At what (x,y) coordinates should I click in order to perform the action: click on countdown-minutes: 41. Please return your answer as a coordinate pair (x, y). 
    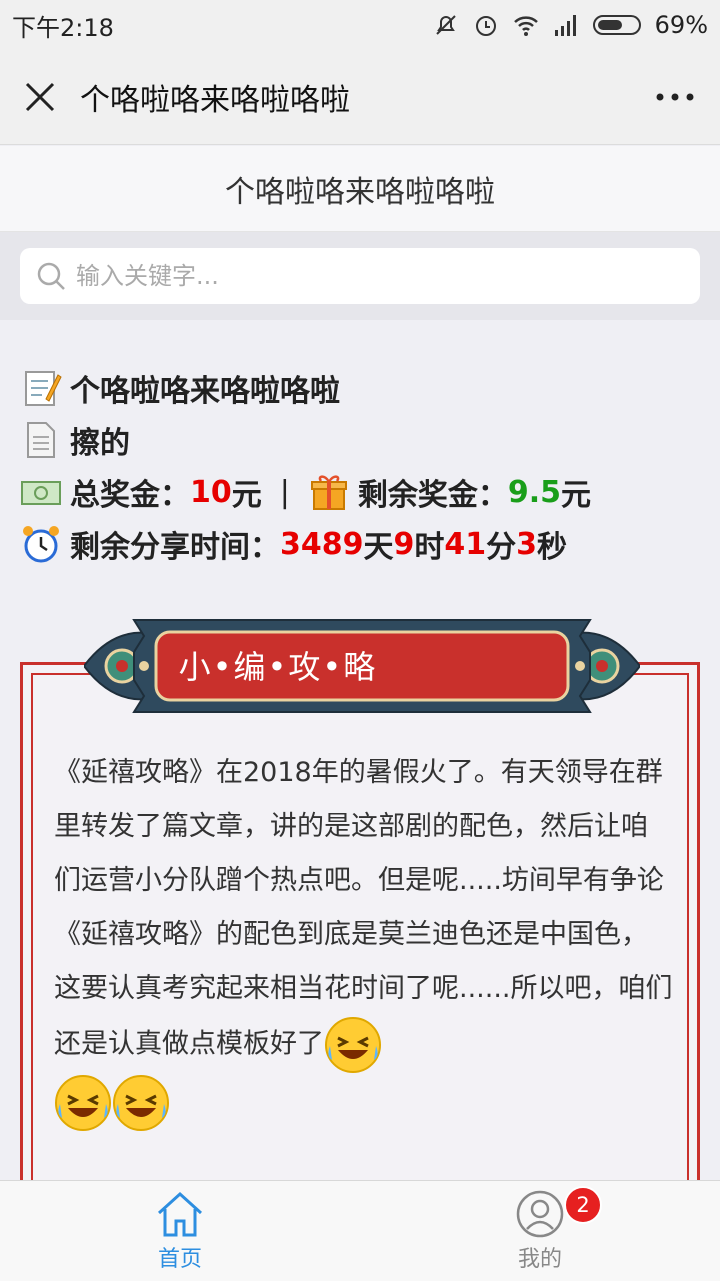
    Looking at the image, I should click on (465, 544).